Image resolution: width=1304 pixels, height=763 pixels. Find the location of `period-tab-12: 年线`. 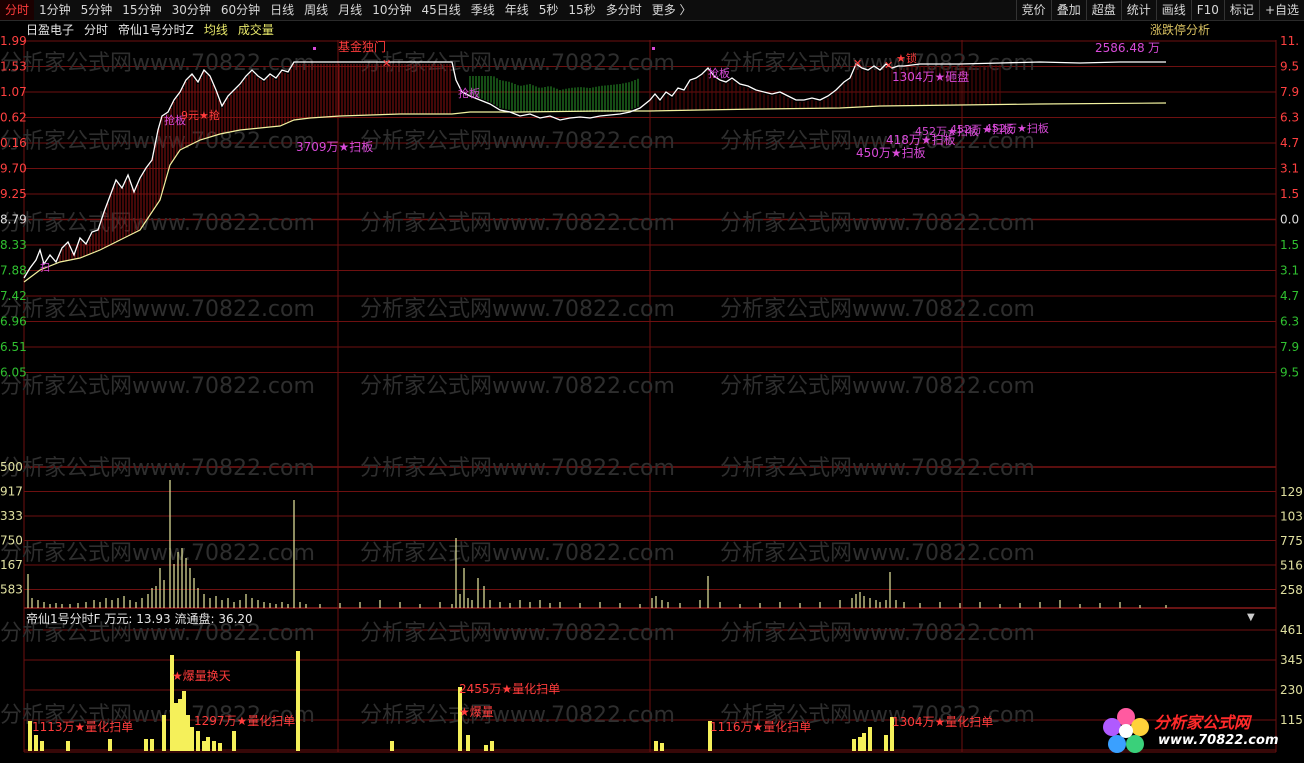

period-tab-12: 年线 is located at coordinates (517, 10).